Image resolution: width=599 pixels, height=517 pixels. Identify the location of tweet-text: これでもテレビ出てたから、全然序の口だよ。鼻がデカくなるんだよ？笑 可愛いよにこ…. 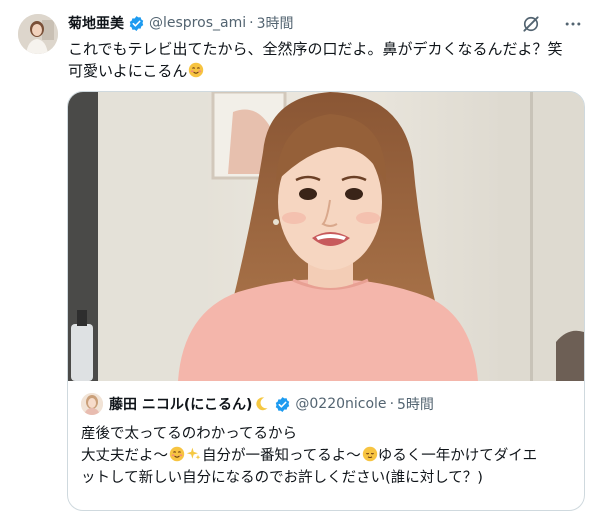
(328, 60).